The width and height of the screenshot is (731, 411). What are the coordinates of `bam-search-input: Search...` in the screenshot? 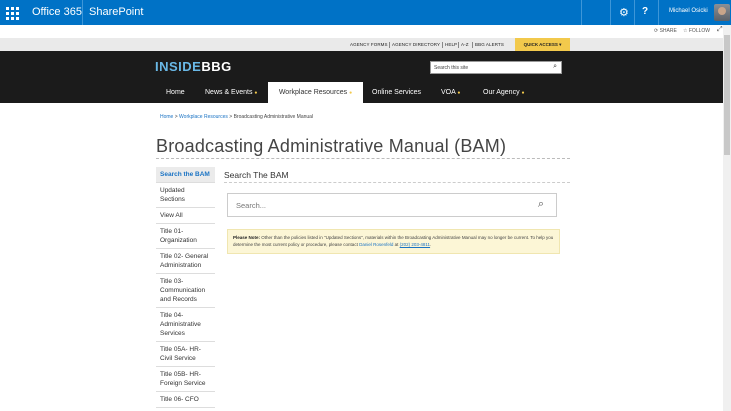 It's located at (251, 205).